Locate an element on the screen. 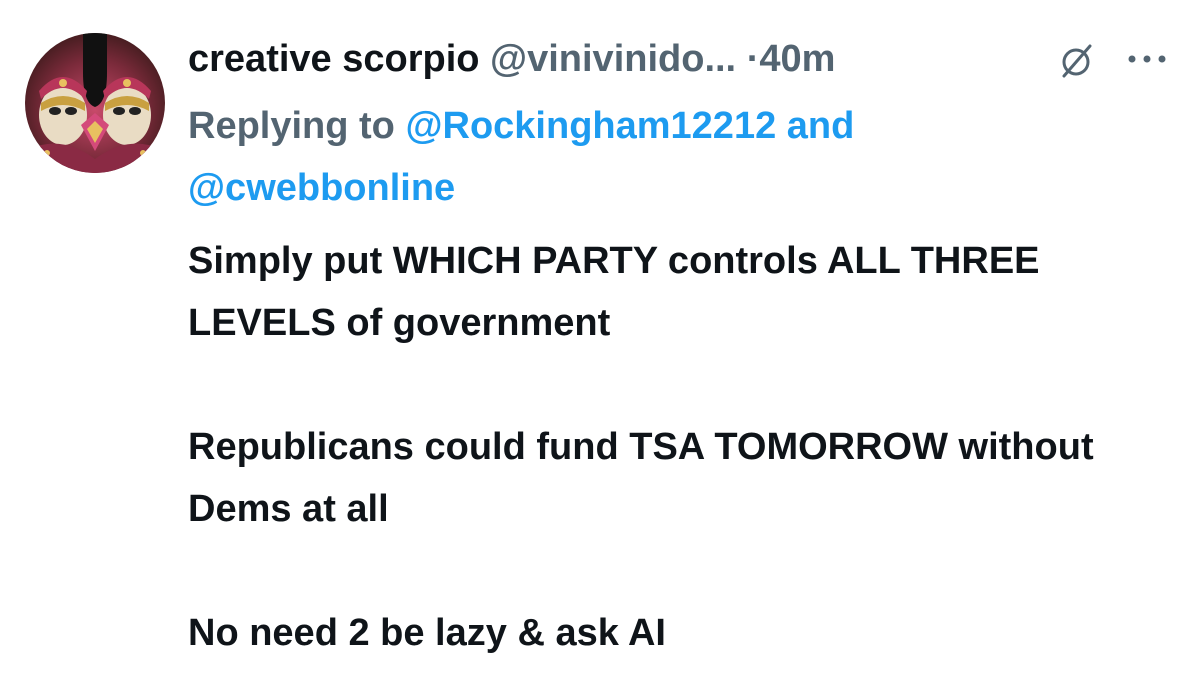  masquerade-masks-avatar-image is located at coordinates (95, 103).